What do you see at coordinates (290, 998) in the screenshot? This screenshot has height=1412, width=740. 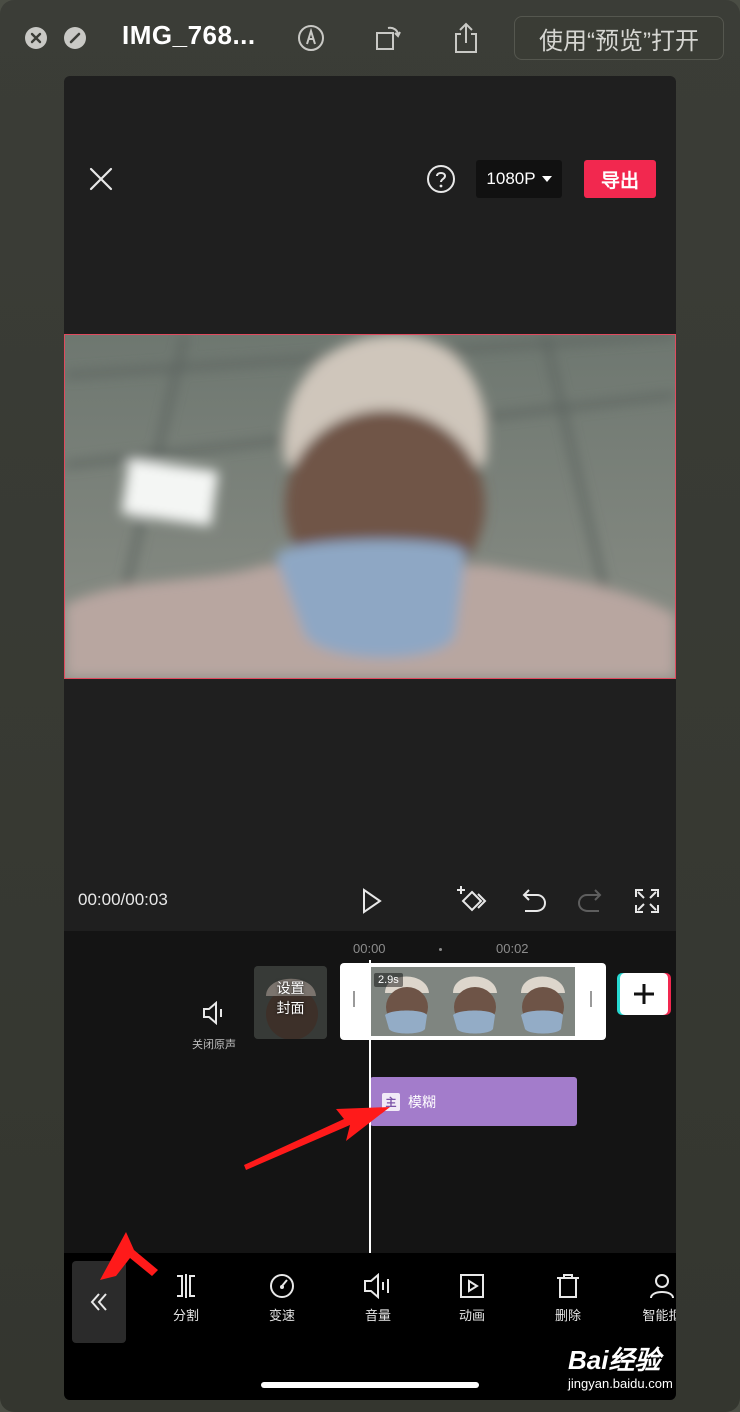 I see `cover-label: 设置 封面` at bounding box center [290, 998].